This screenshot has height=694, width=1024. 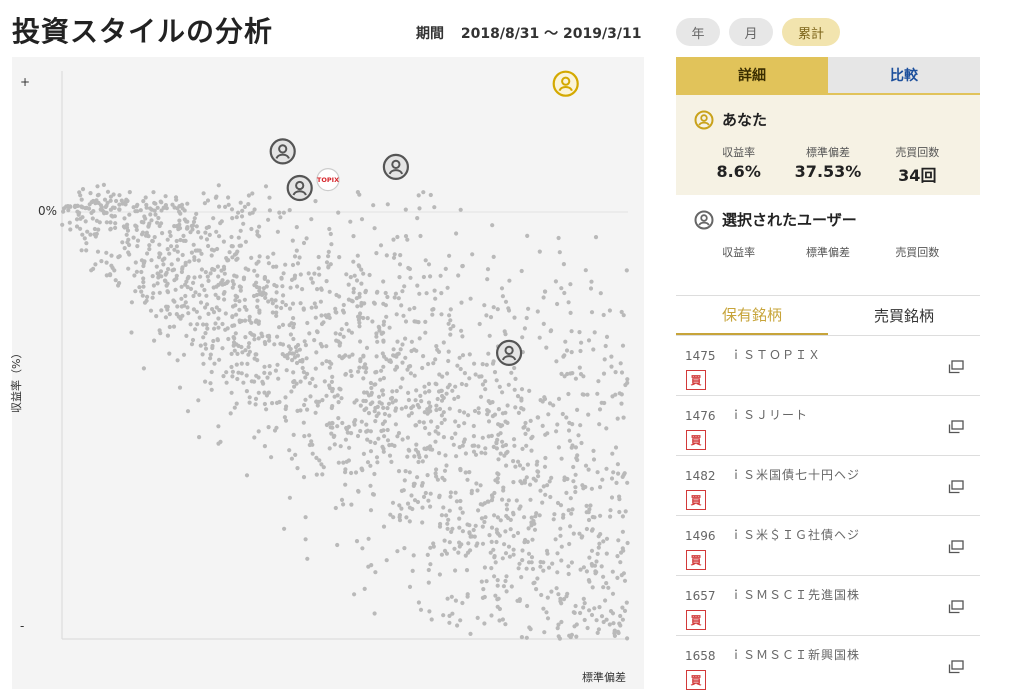 I want to click on list-item: 1475 ｉＳＴＯＰＩＸ 買, so click(x=828, y=366).